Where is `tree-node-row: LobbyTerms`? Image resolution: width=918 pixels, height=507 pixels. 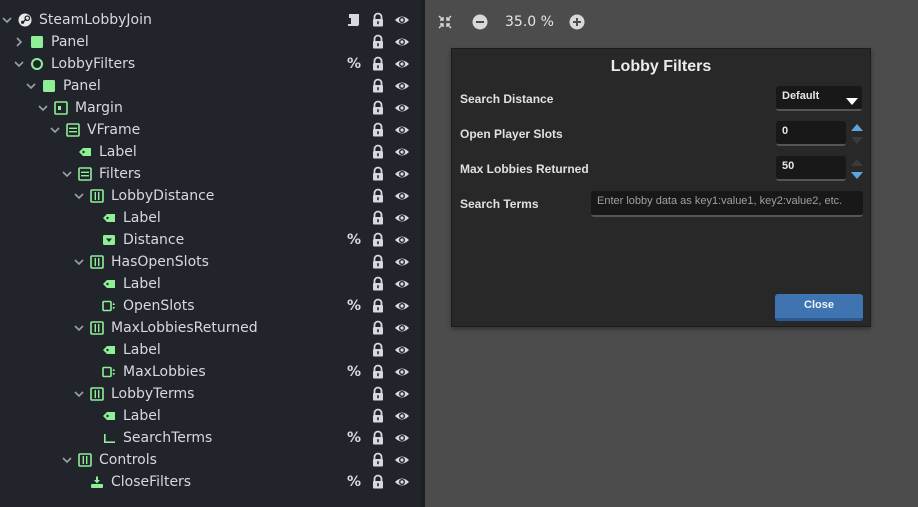 tree-node-row: LobbyTerms is located at coordinates (210, 394).